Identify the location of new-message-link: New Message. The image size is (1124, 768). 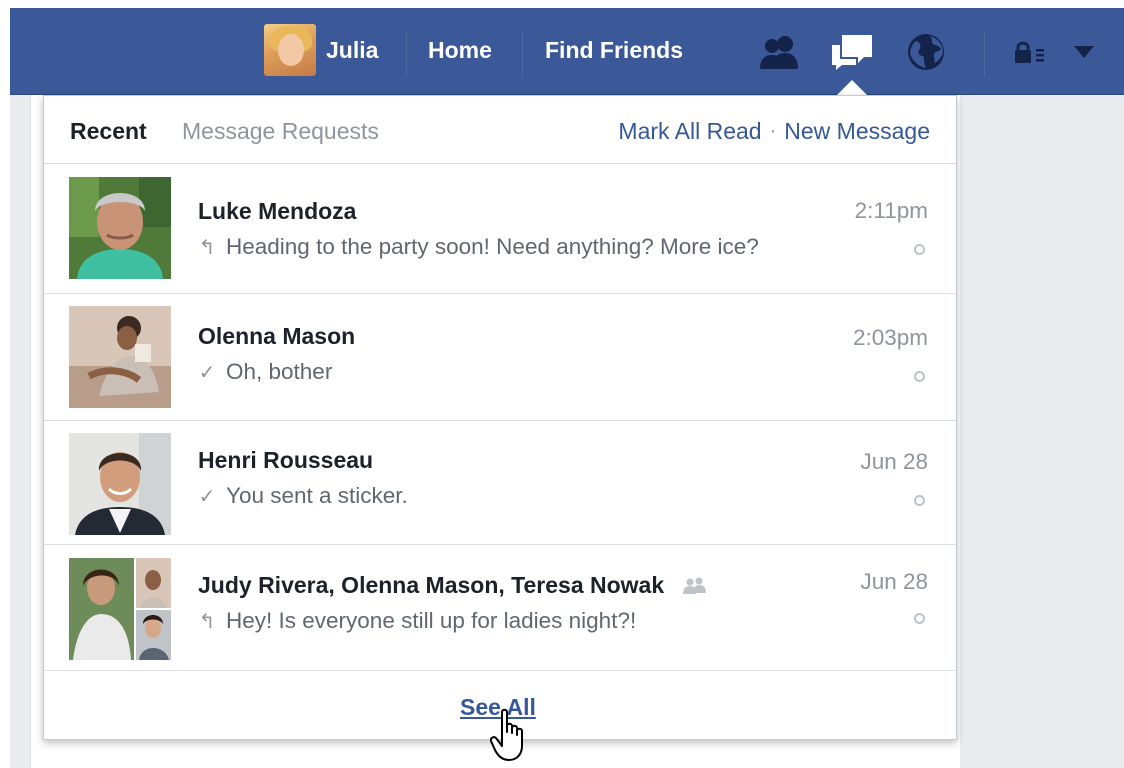
(857, 131).